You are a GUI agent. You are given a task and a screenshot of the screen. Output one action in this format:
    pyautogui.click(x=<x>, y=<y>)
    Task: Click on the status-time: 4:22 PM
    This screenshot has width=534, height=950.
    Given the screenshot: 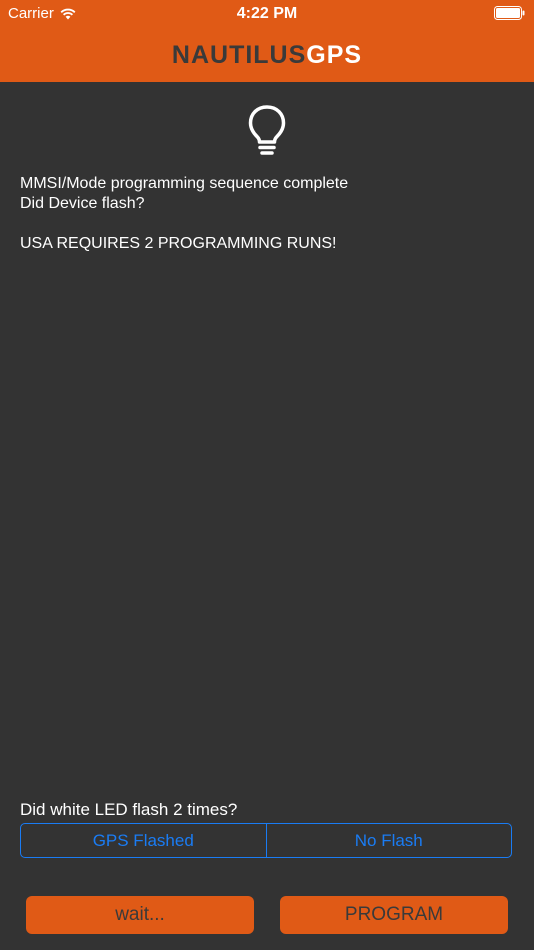 What is the action you would take?
    pyautogui.click(x=267, y=13)
    